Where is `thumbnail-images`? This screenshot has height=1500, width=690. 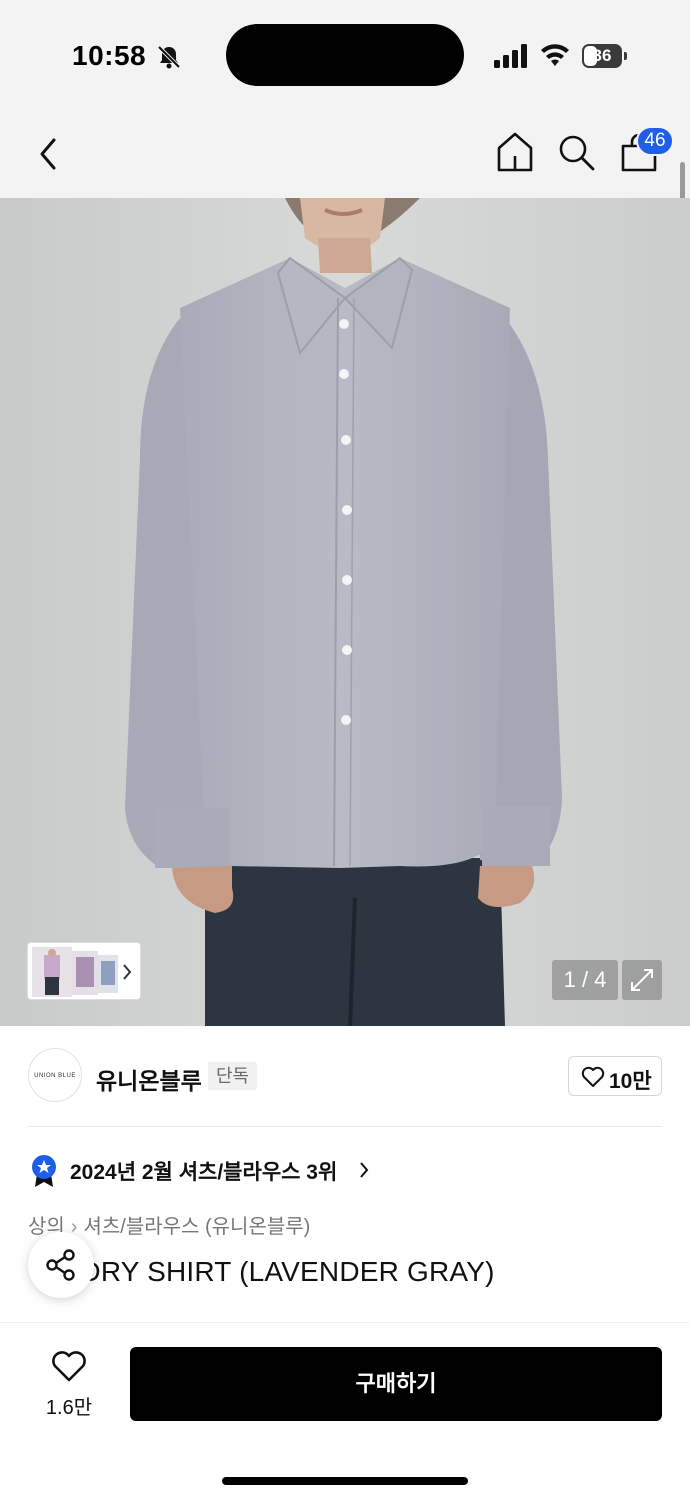 thumbnail-images is located at coordinates (75, 972).